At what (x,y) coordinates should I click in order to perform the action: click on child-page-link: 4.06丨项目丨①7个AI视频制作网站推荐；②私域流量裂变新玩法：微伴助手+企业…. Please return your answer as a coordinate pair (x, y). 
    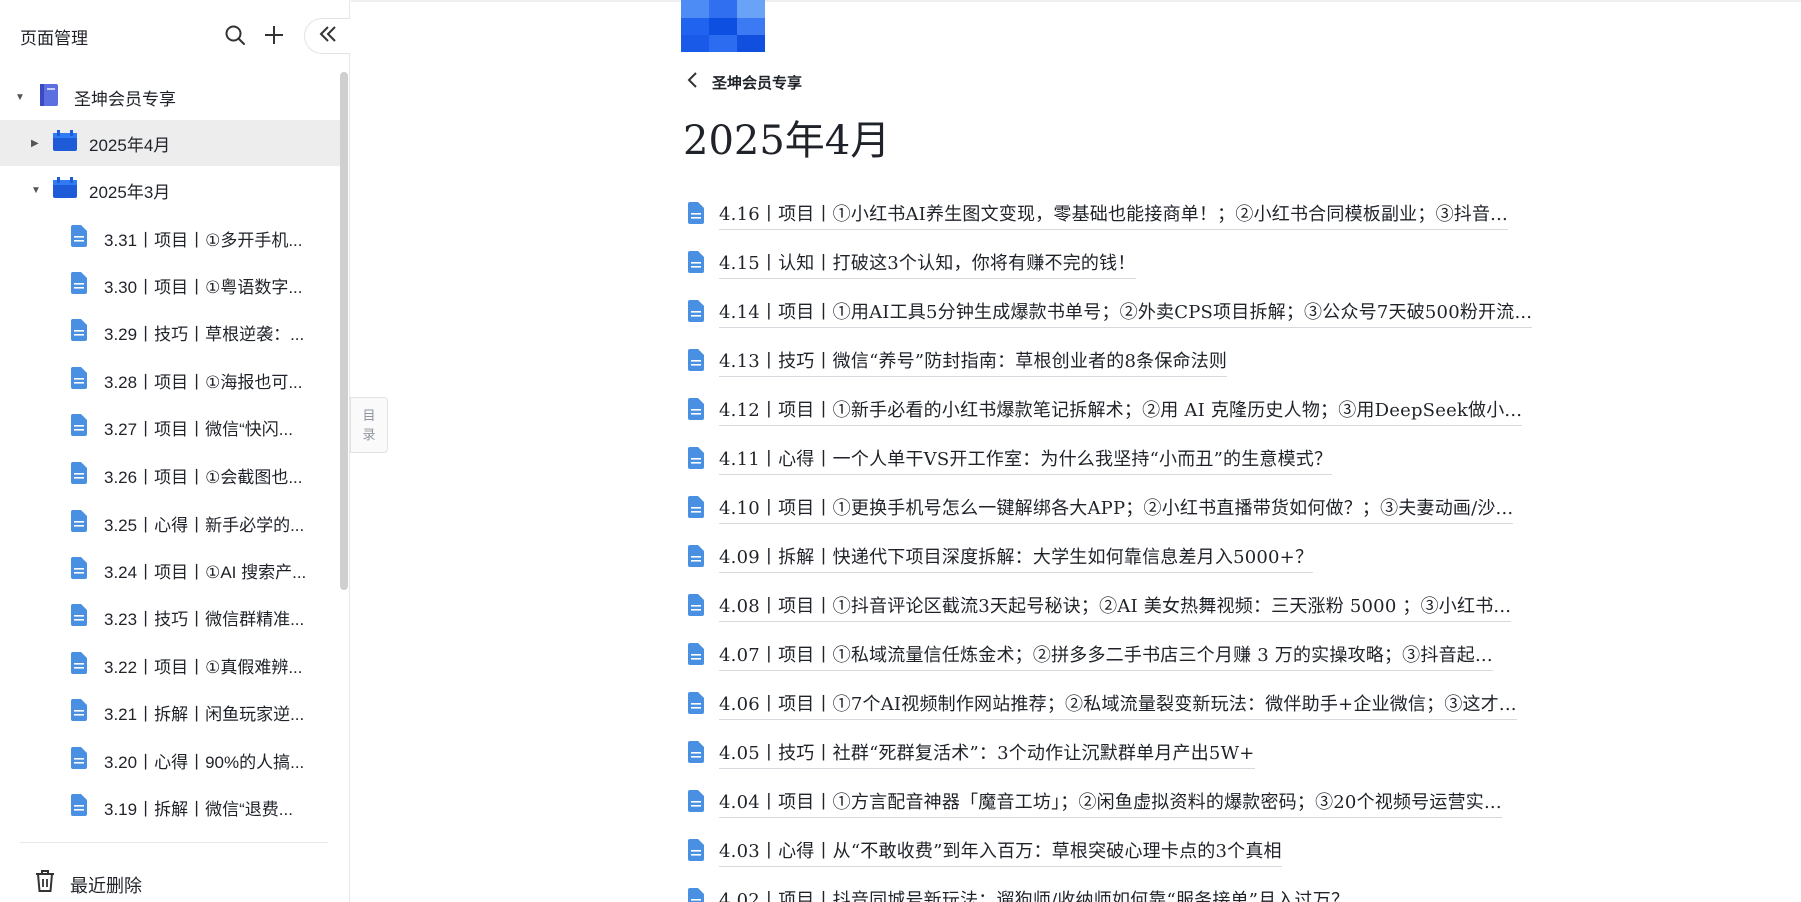
    Looking at the image, I should click on (1102, 705).